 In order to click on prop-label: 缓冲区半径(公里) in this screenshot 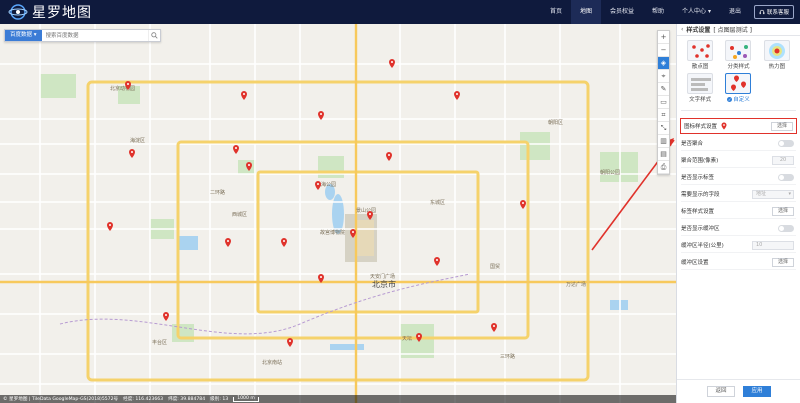, I will do `click(702, 246)`.